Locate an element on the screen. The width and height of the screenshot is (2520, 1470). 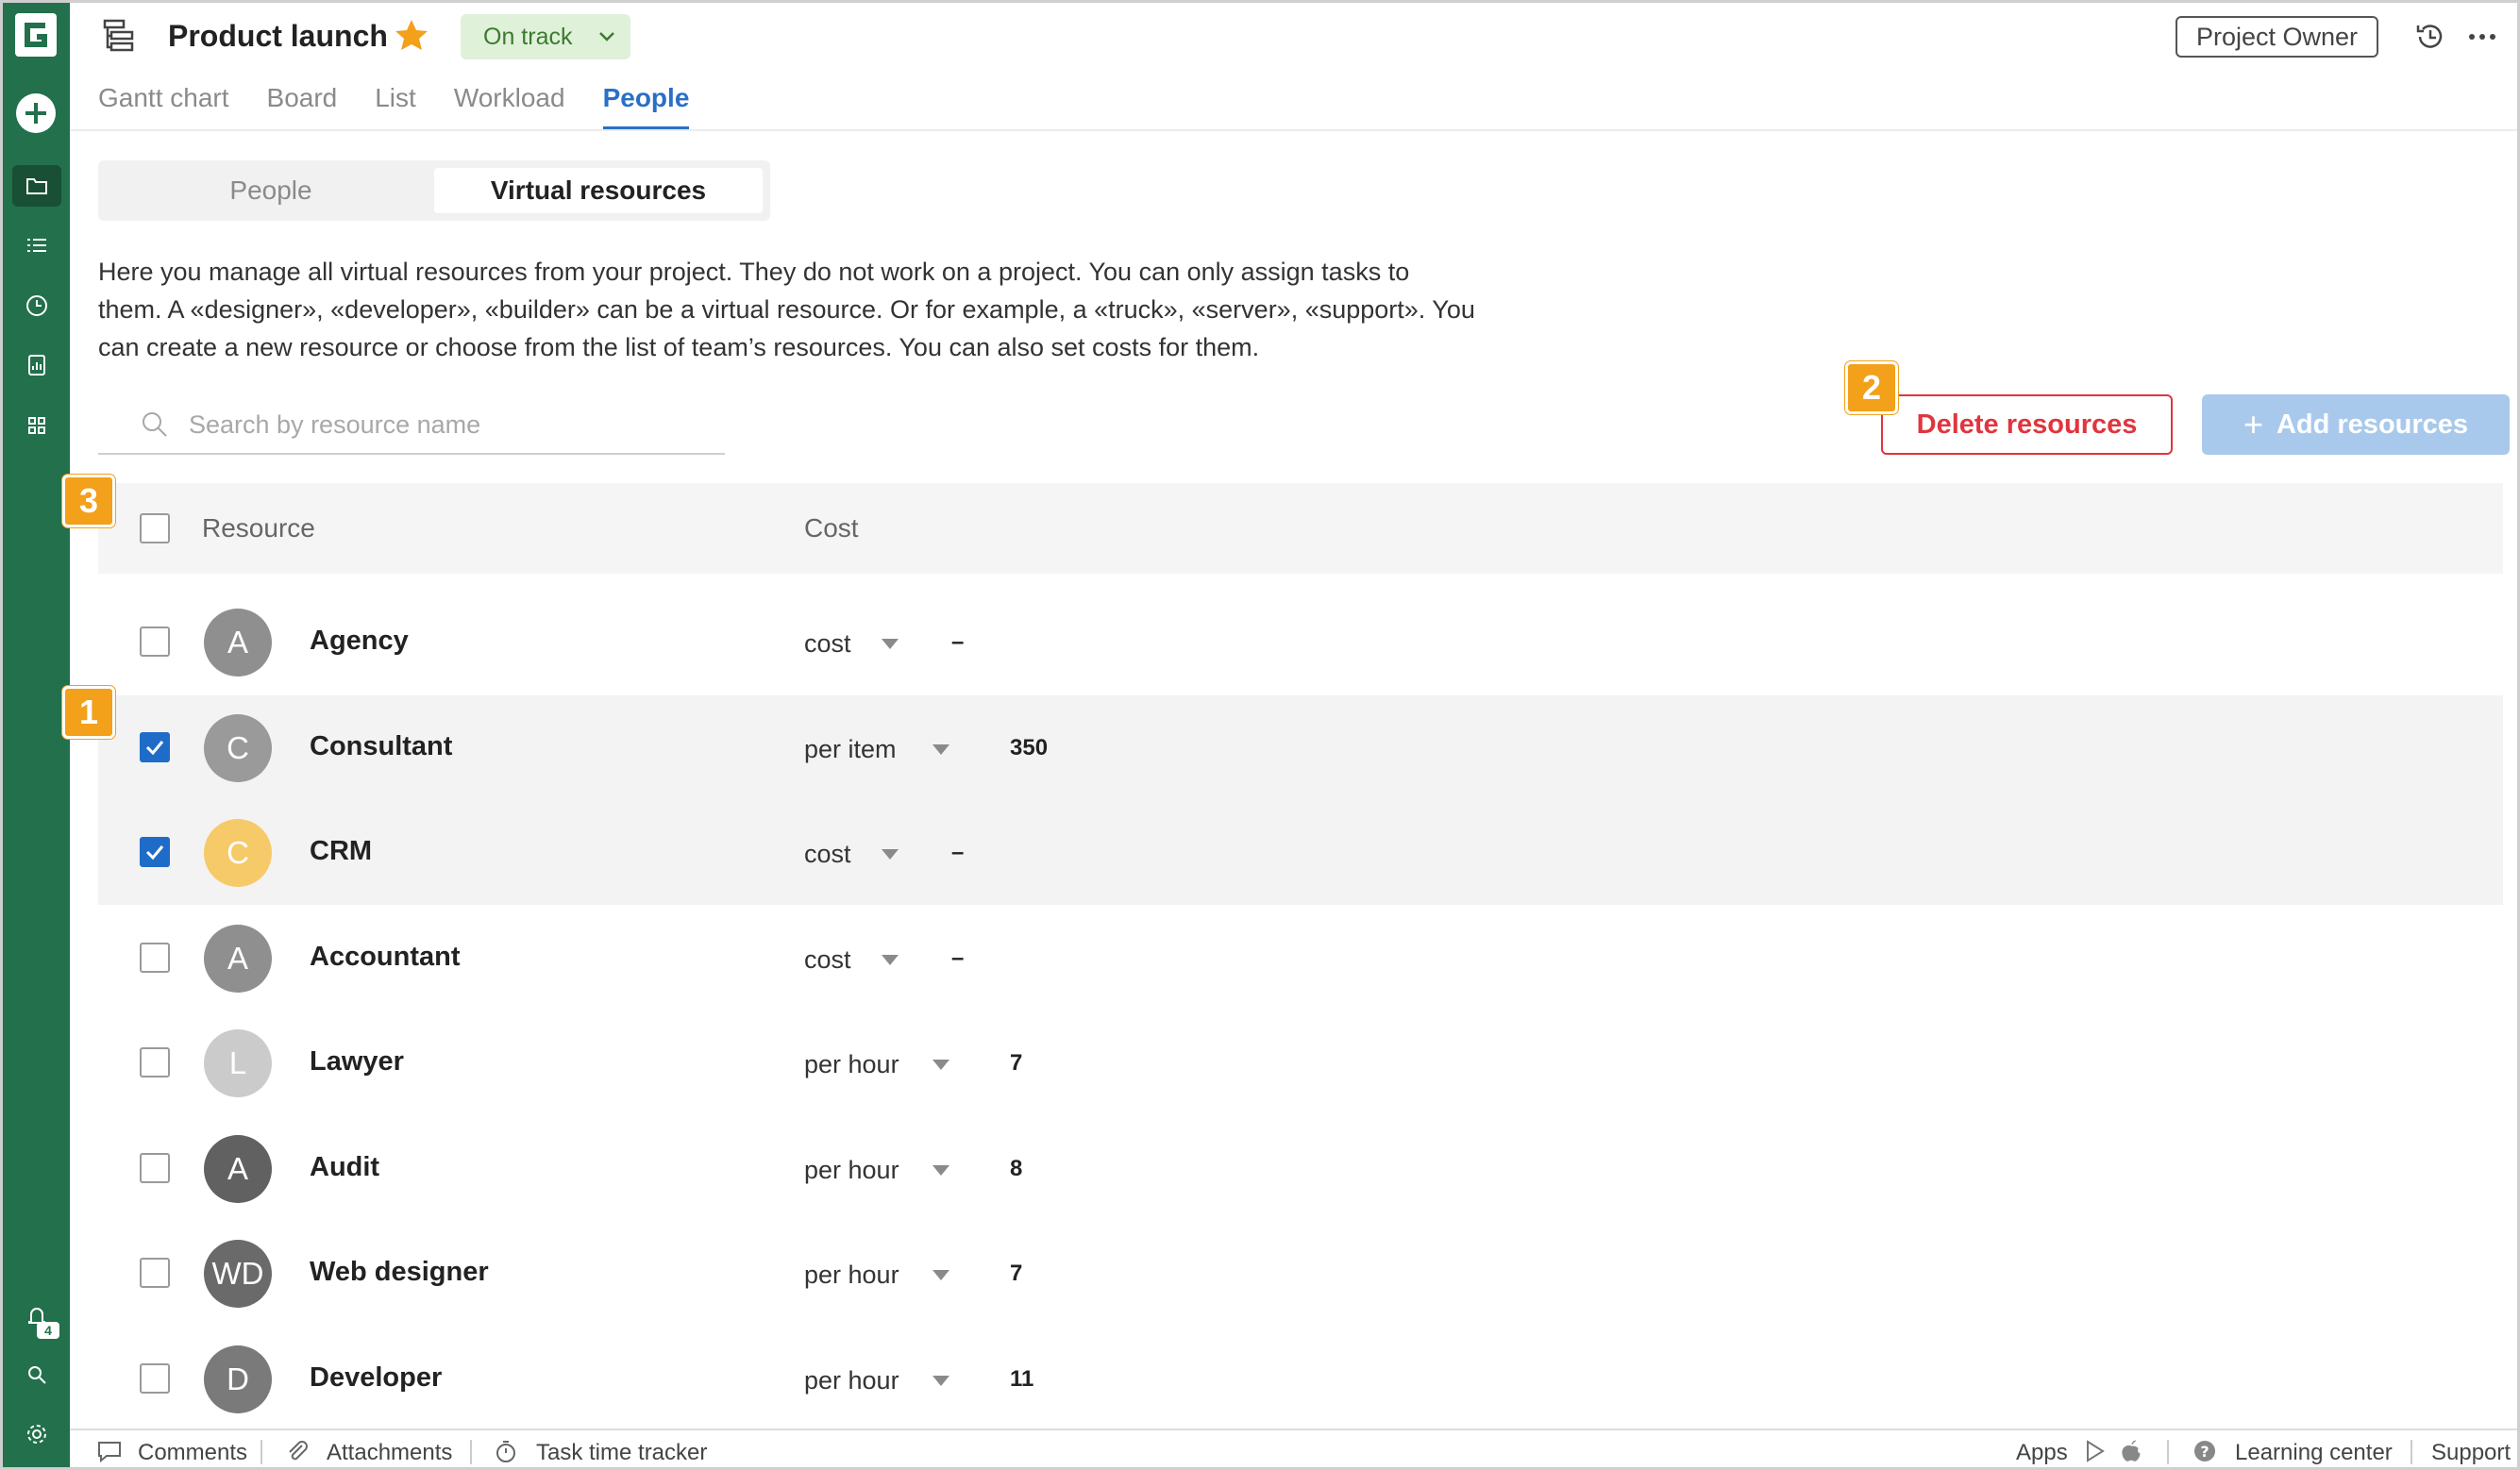
table-row: D Developer per hour 11 is located at coordinates (1300, 1379).